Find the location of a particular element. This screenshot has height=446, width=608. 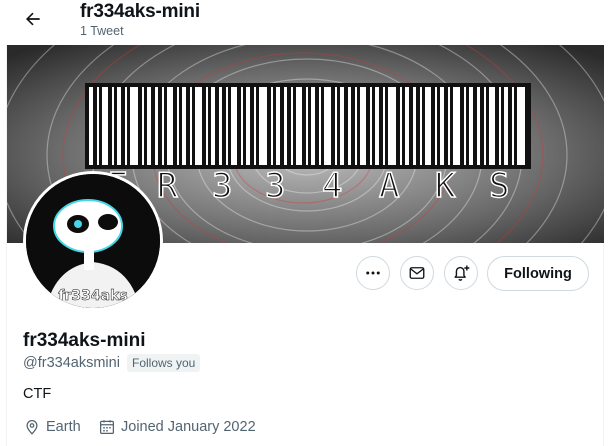

notification-button is located at coordinates (461, 273).